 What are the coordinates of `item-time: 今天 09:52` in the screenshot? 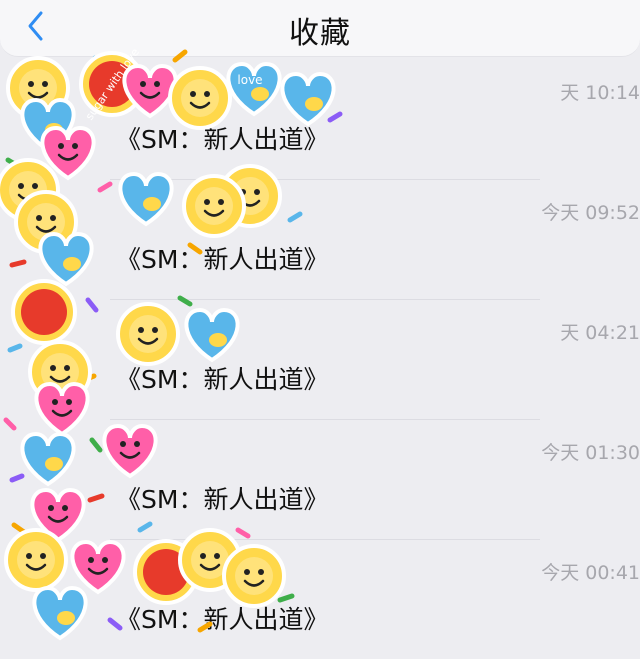 It's located at (590, 213).